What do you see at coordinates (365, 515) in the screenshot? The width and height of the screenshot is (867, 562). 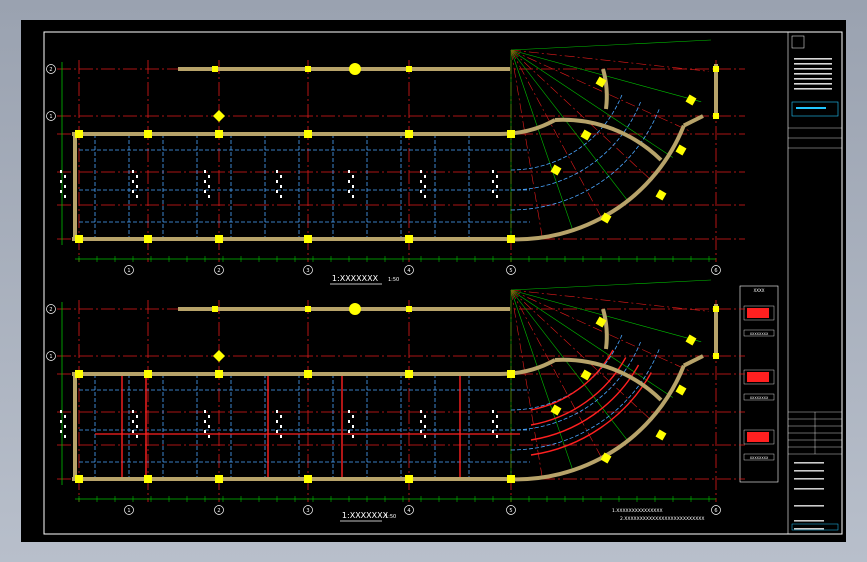 I see `plan-title-lower: 1:XXXXXXX` at bounding box center [365, 515].